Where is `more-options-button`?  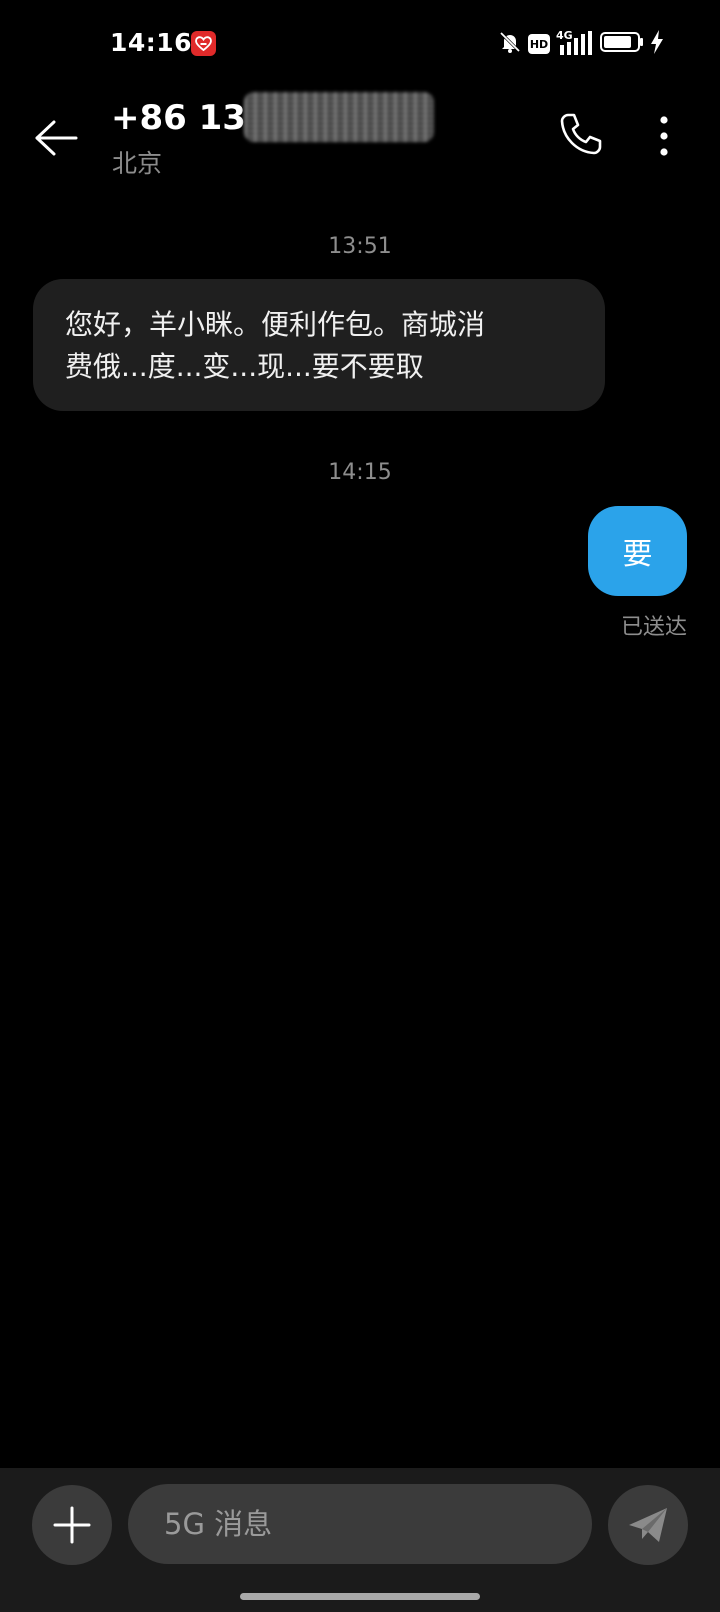 more-options-button is located at coordinates (664, 136).